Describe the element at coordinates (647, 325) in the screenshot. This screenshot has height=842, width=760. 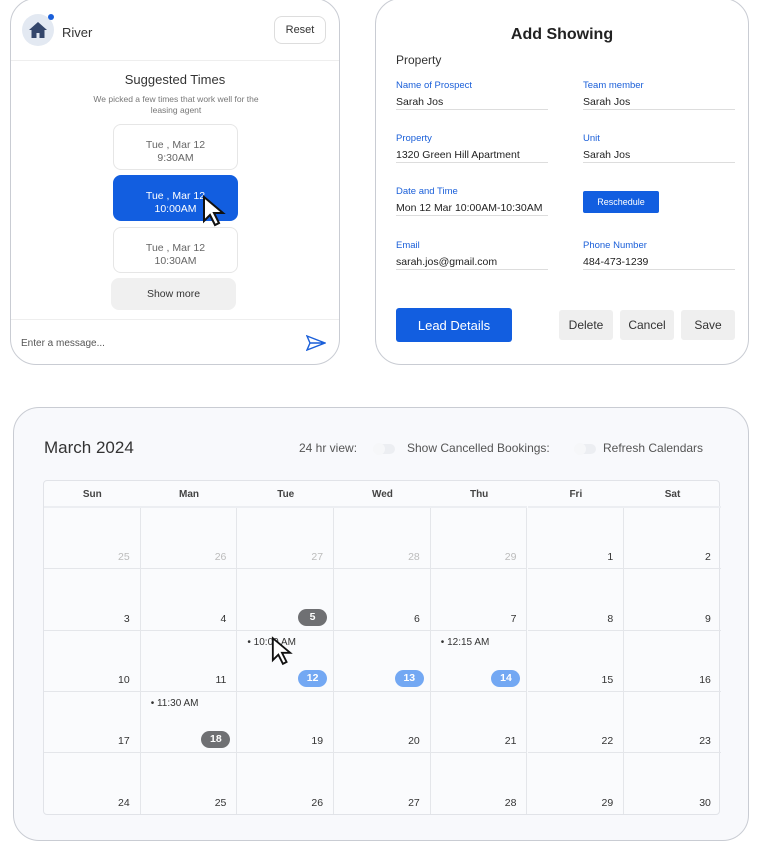
I see `cancel-button: Cancel` at that location.